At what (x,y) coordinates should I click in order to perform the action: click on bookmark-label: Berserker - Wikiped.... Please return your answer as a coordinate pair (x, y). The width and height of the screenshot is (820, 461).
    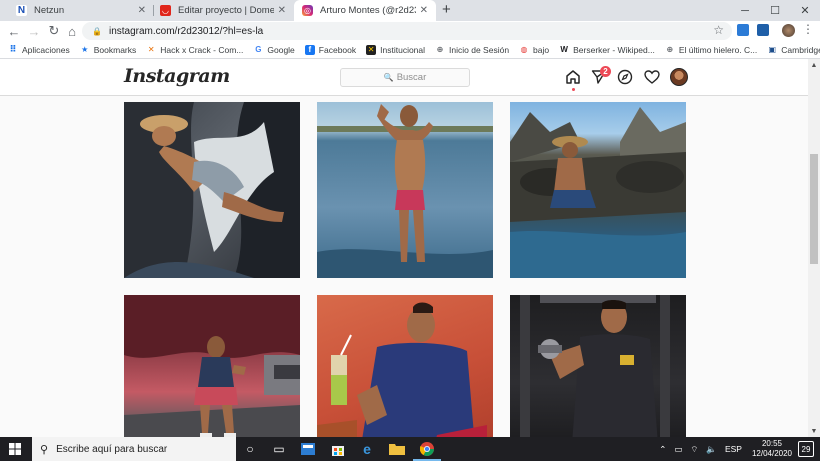
    Looking at the image, I should click on (614, 49).